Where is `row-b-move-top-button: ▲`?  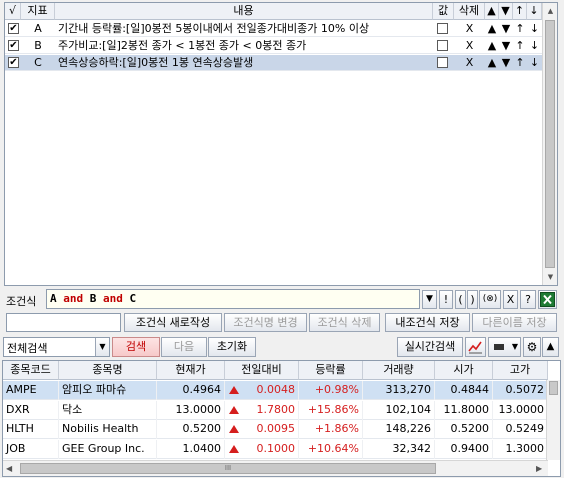 row-b-move-top-button: ▲ is located at coordinates (492, 46).